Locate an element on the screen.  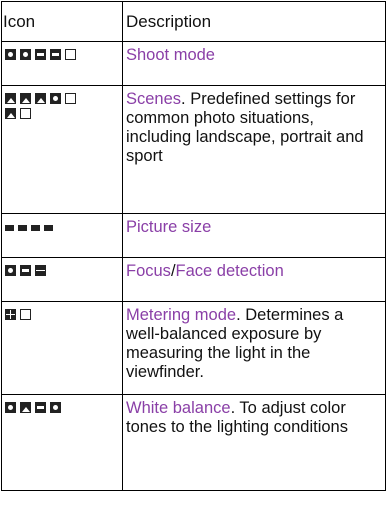
infinity-focus-icon is located at coordinates (40, 270).